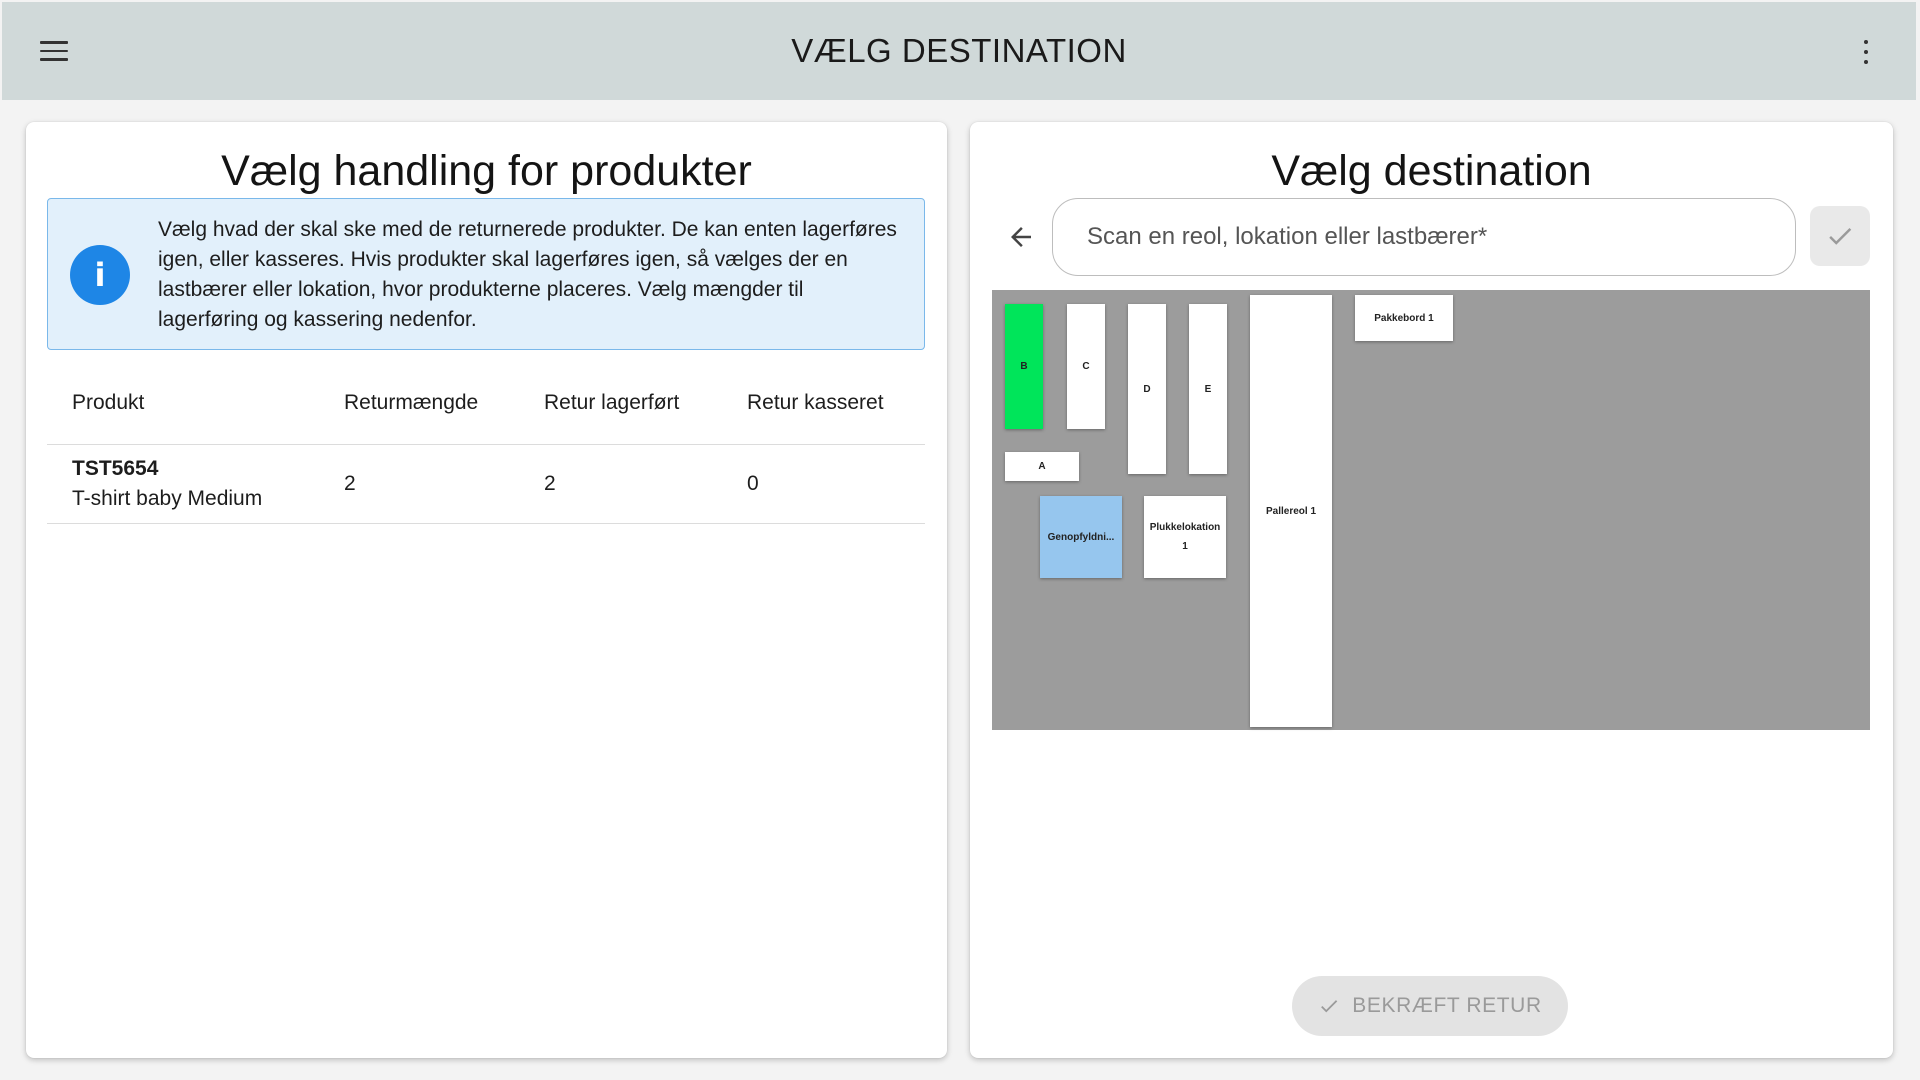 The height and width of the screenshot is (1080, 1920). I want to click on location-e: E, so click(1208, 389).